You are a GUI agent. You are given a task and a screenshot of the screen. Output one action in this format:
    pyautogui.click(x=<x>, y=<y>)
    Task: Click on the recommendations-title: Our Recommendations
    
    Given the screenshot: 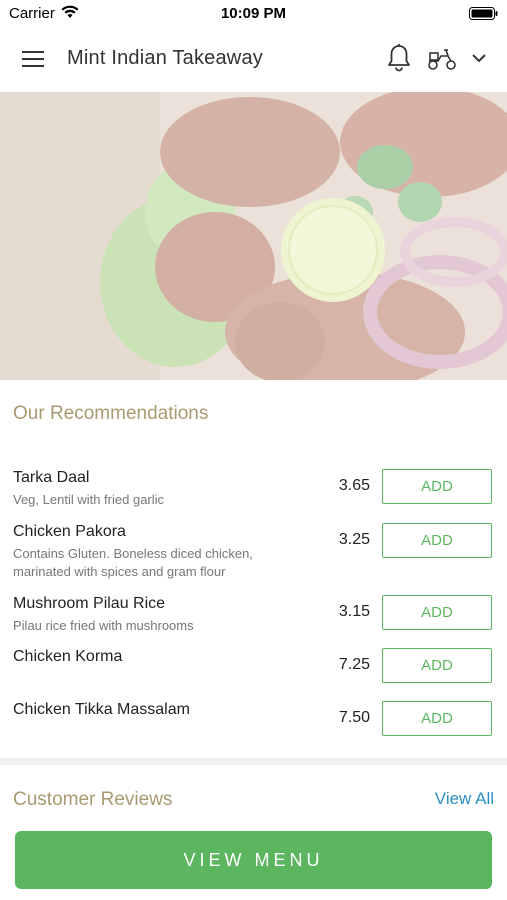 What is the action you would take?
    pyautogui.click(x=111, y=413)
    